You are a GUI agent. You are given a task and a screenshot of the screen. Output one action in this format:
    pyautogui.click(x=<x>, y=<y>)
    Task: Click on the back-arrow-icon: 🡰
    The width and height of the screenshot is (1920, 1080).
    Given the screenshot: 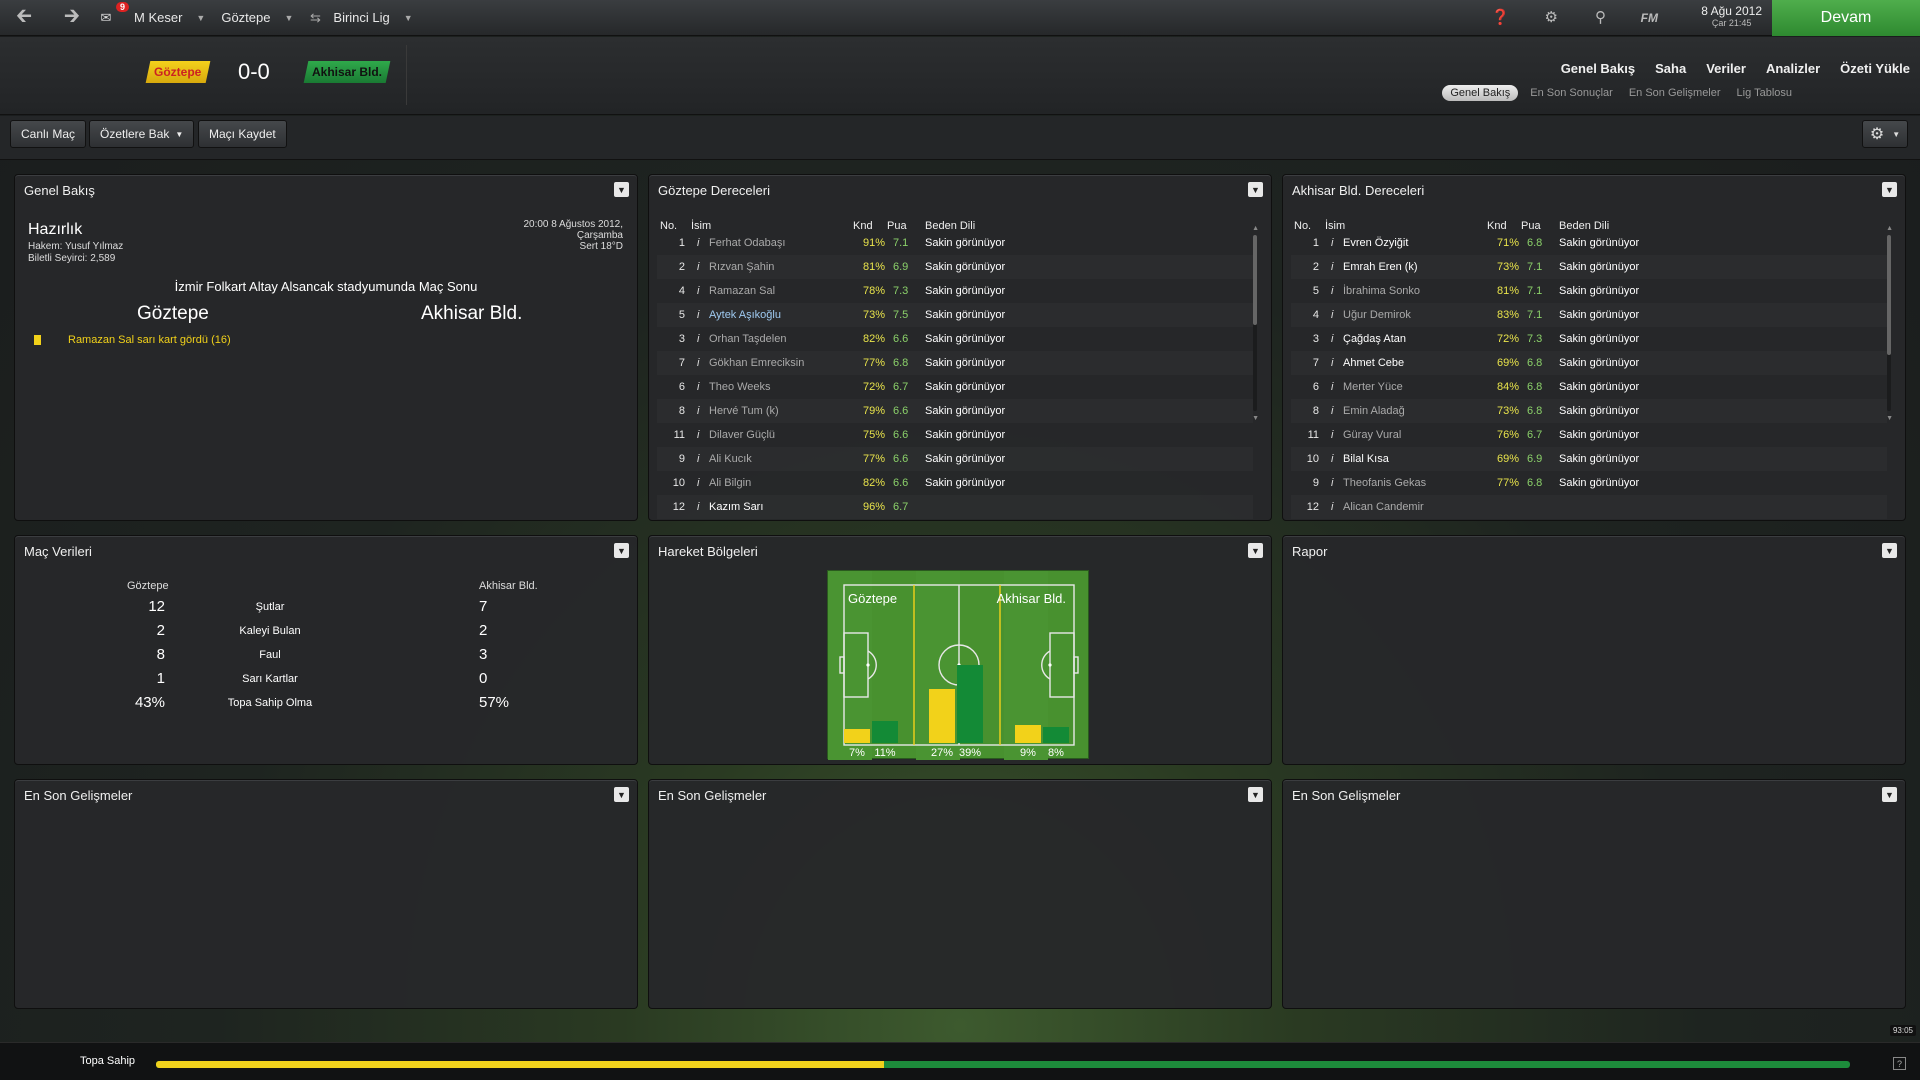 What is the action you would take?
    pyautogui.click(x=24, y=18)
    